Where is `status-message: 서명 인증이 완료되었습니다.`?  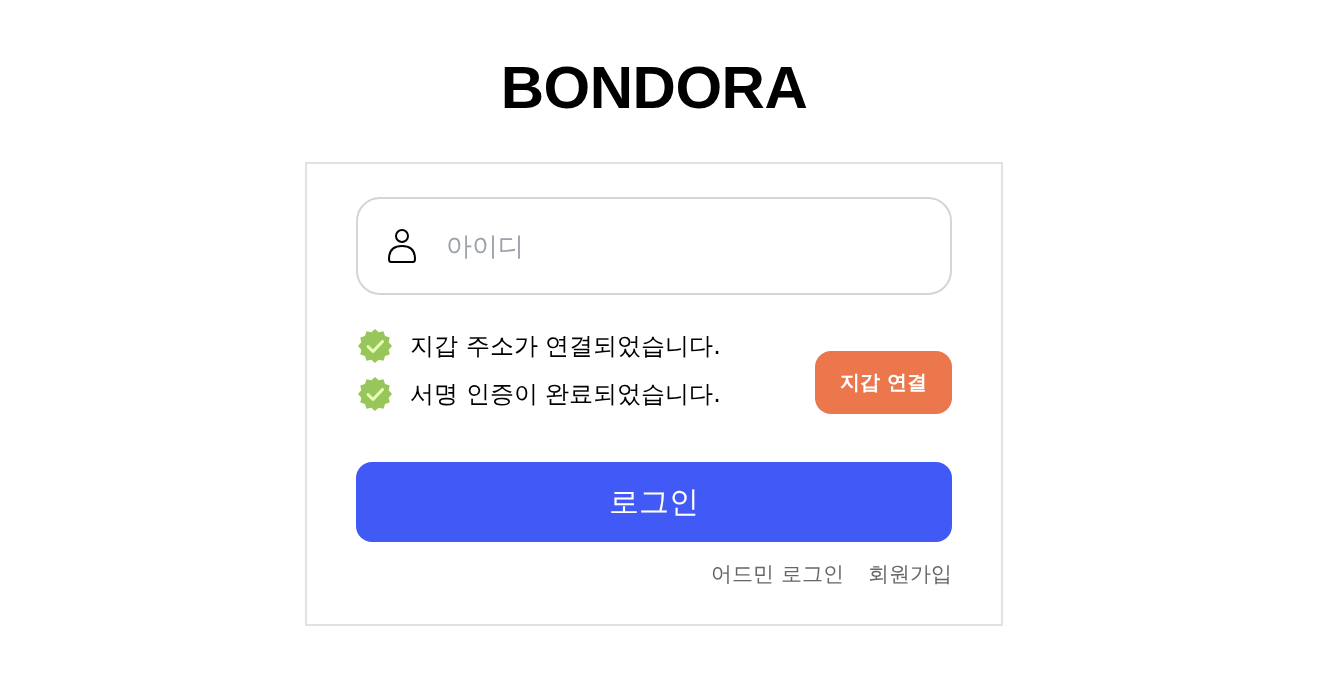
status-message: 서명 인증이 완료되었습니다. is located at coordinates (565, 394).